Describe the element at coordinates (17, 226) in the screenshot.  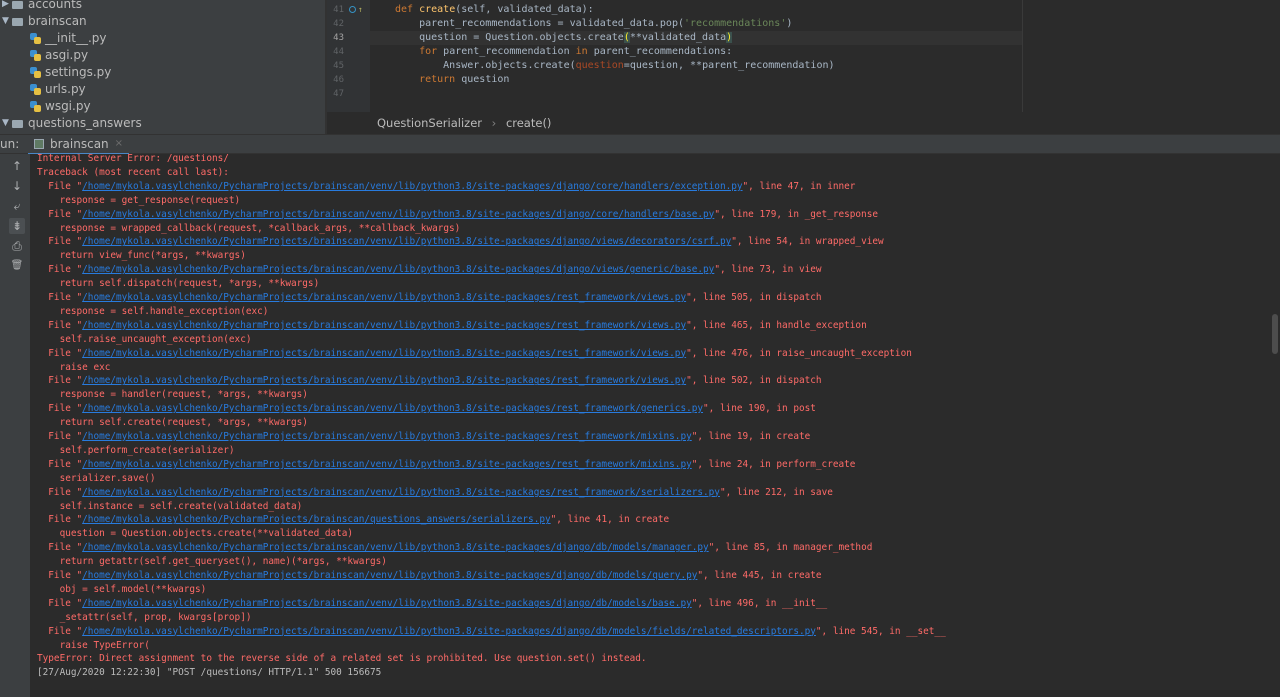
I see `scroll-to-end-icon: ⇟` at that location.